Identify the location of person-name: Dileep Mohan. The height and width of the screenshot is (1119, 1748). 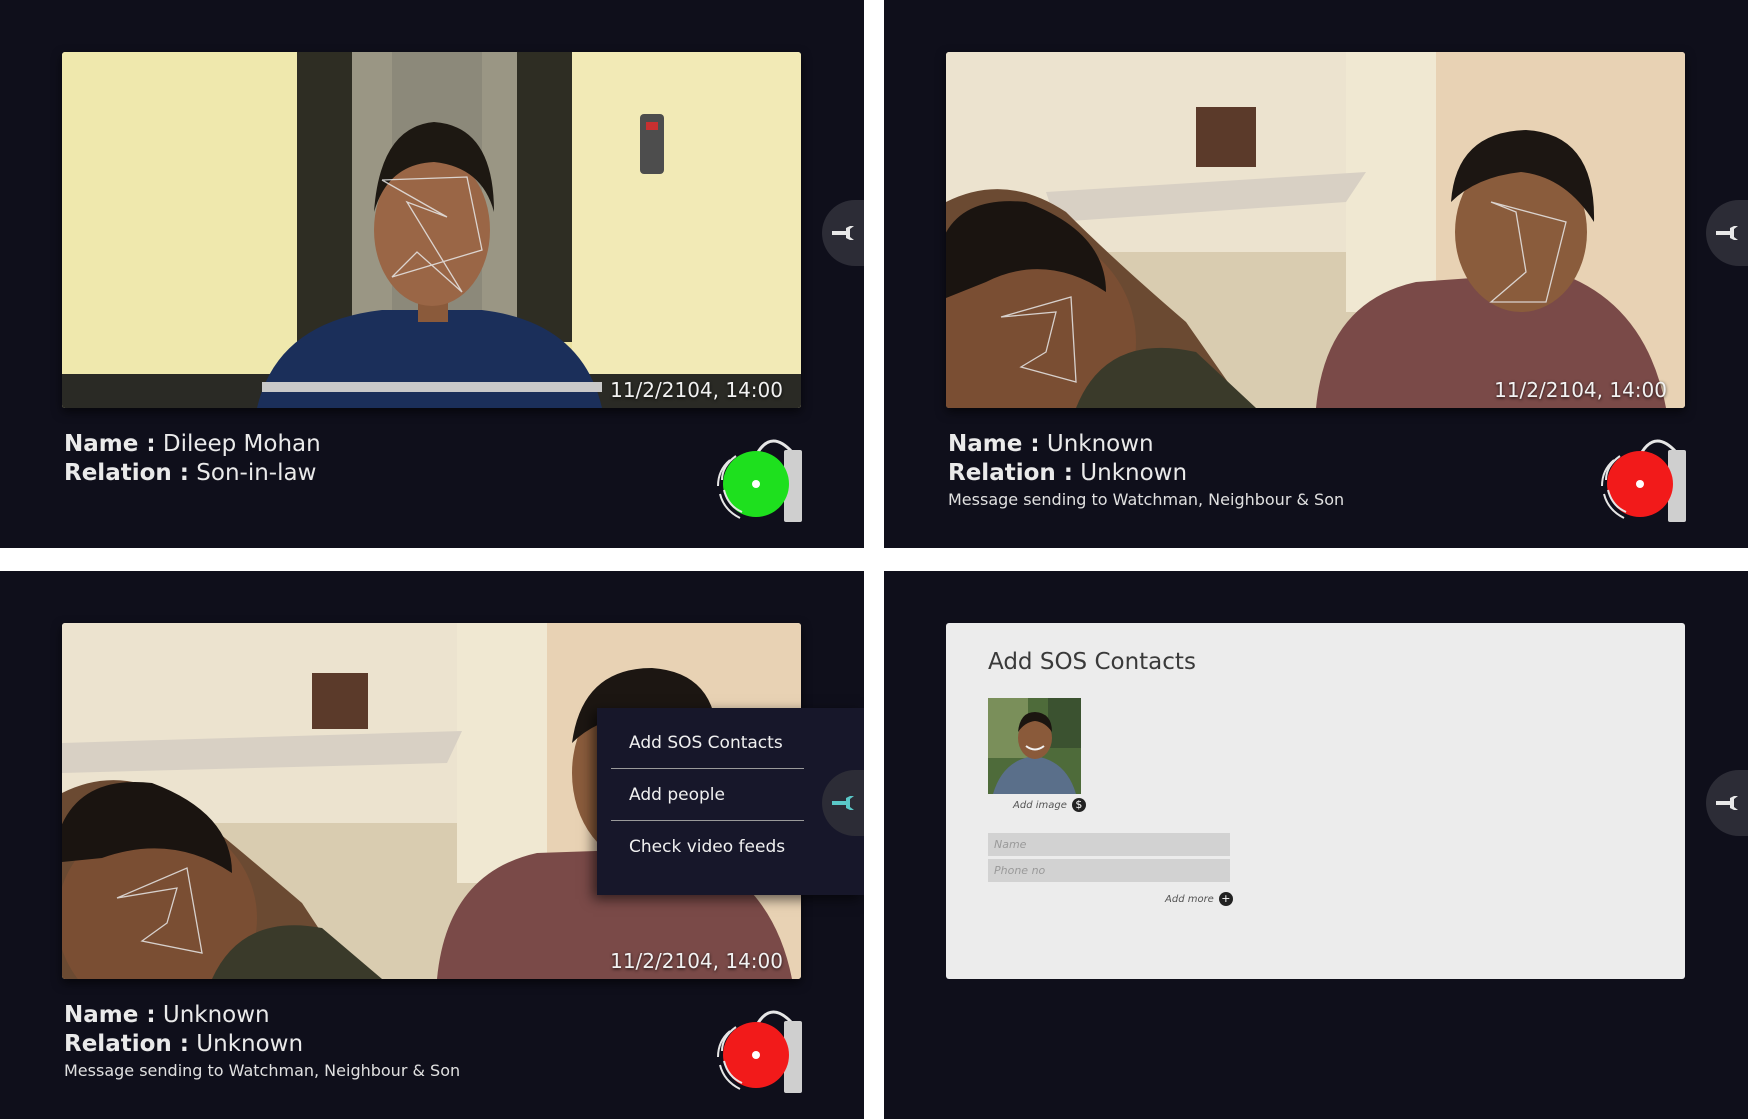
(241, 444).